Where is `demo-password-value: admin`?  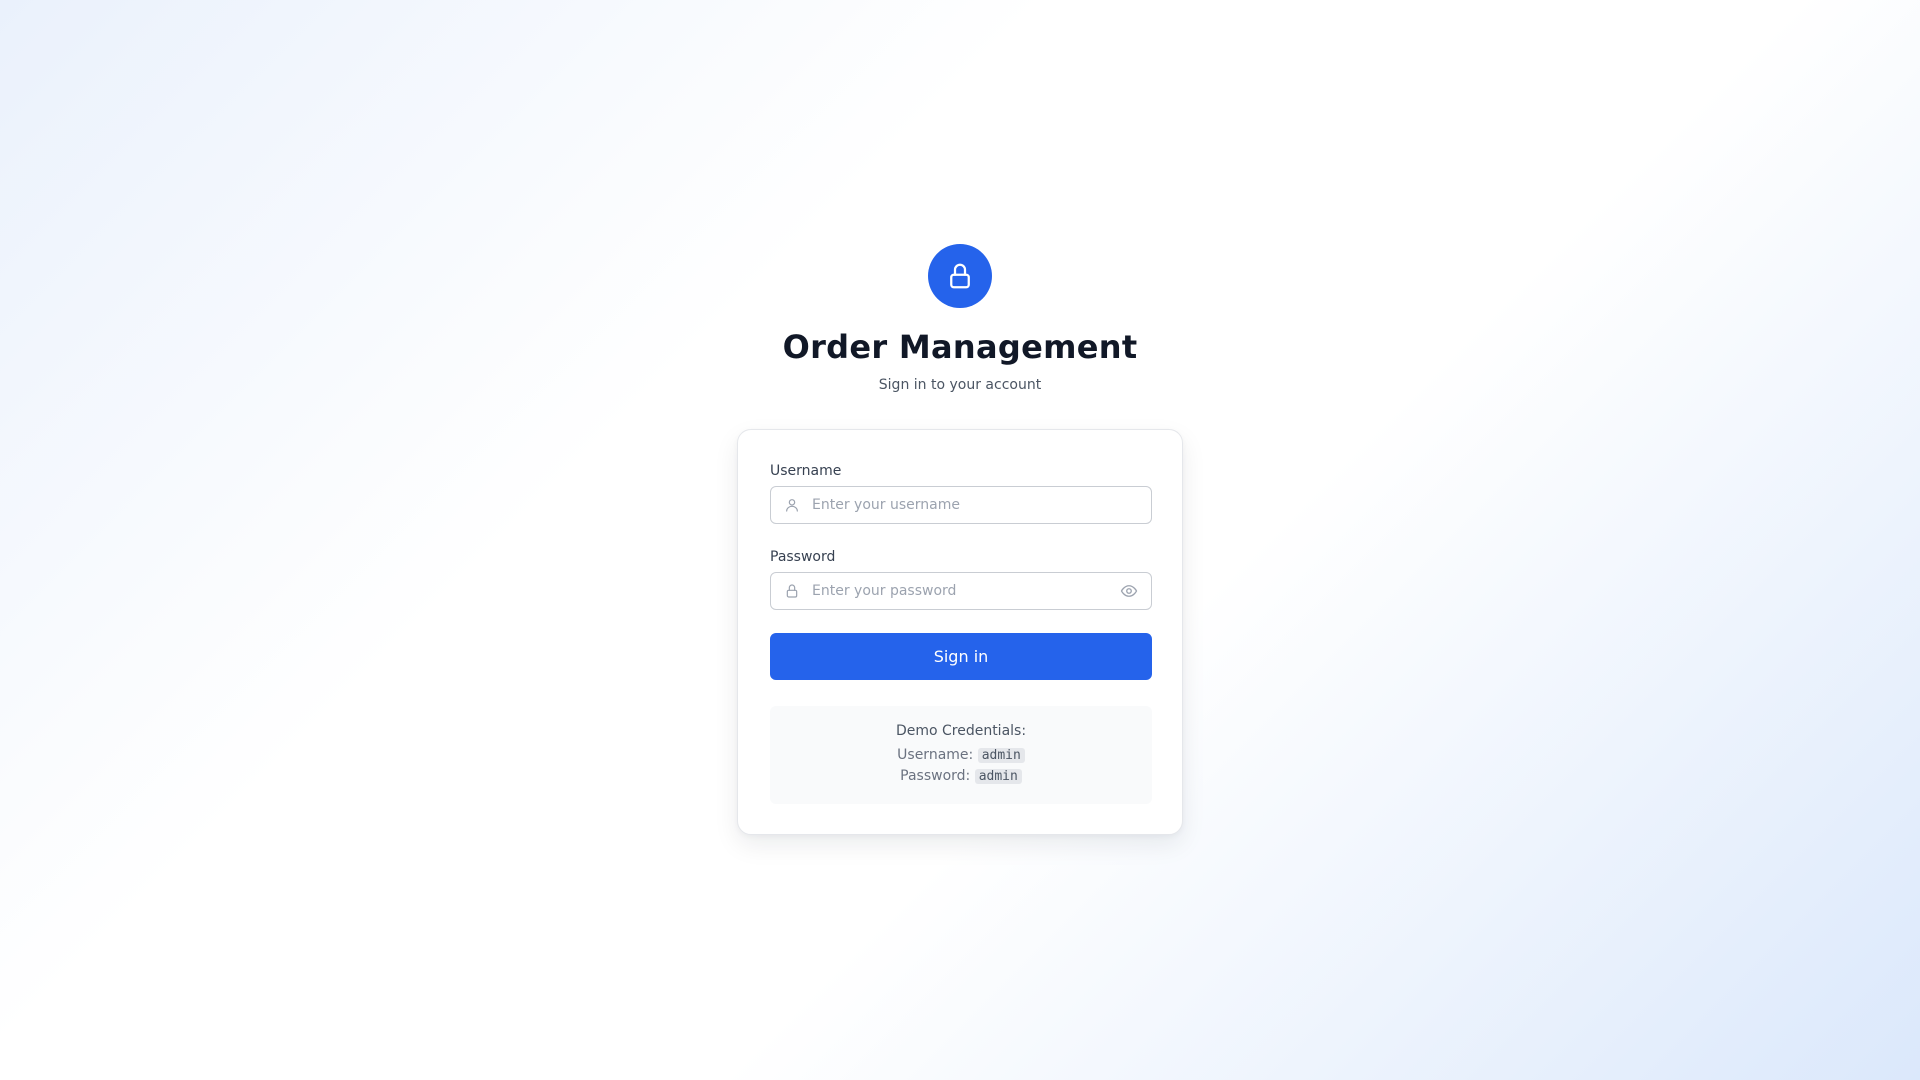
demo-password-value: admin is located at coordinates (998, 776).